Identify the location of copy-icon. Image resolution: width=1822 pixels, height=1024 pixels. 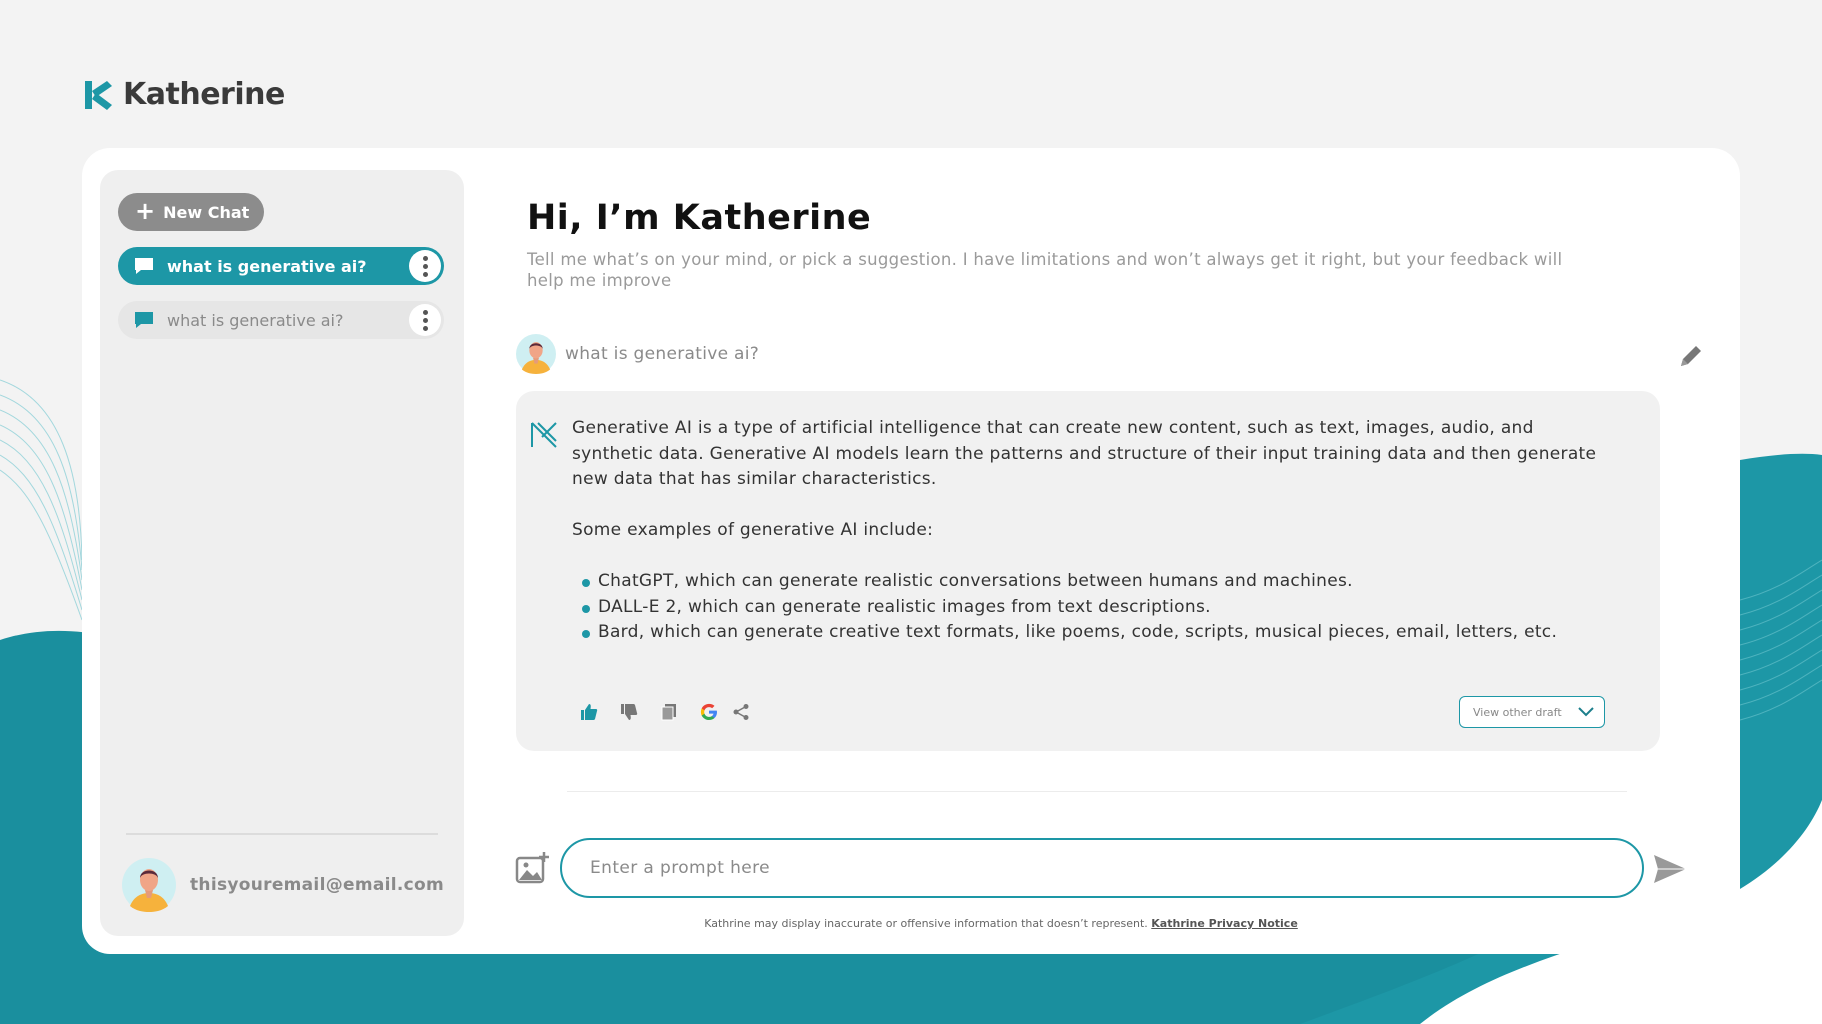
(669, 712).